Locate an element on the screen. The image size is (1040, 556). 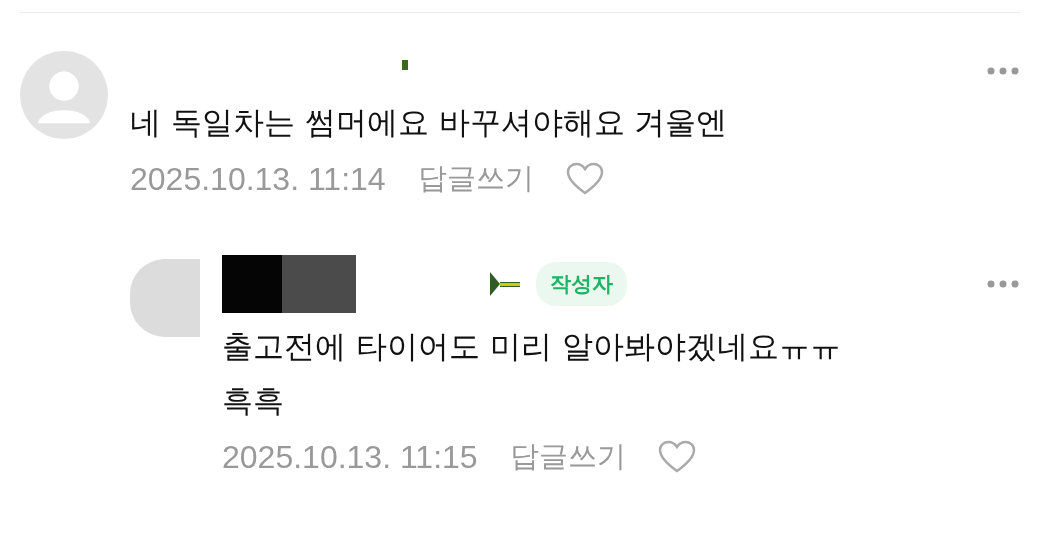
comment-text: 네 독일차는 썸머에요 바꾸셔야해요 겨울엔 is located at coordinates (429, 122).